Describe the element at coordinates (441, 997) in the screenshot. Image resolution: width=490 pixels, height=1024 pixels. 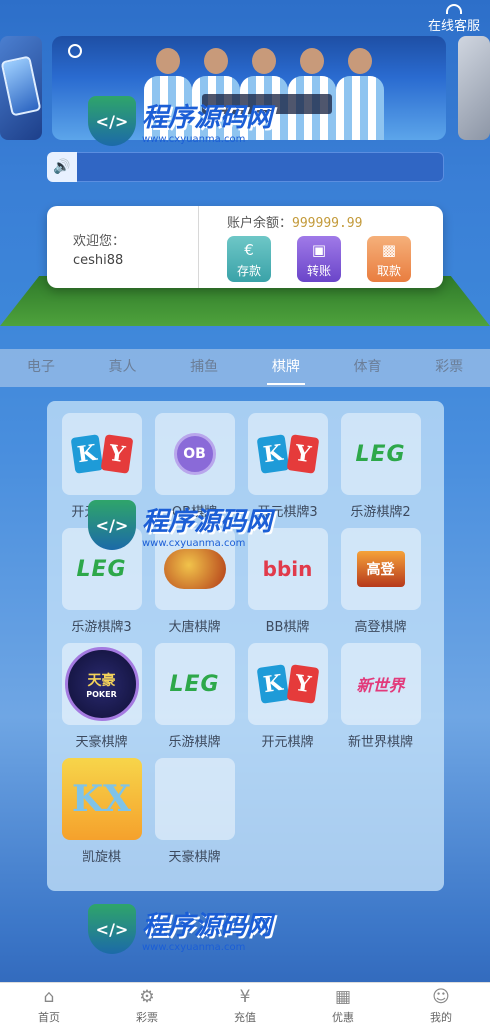
I see `user-icon: ☺` at that location.